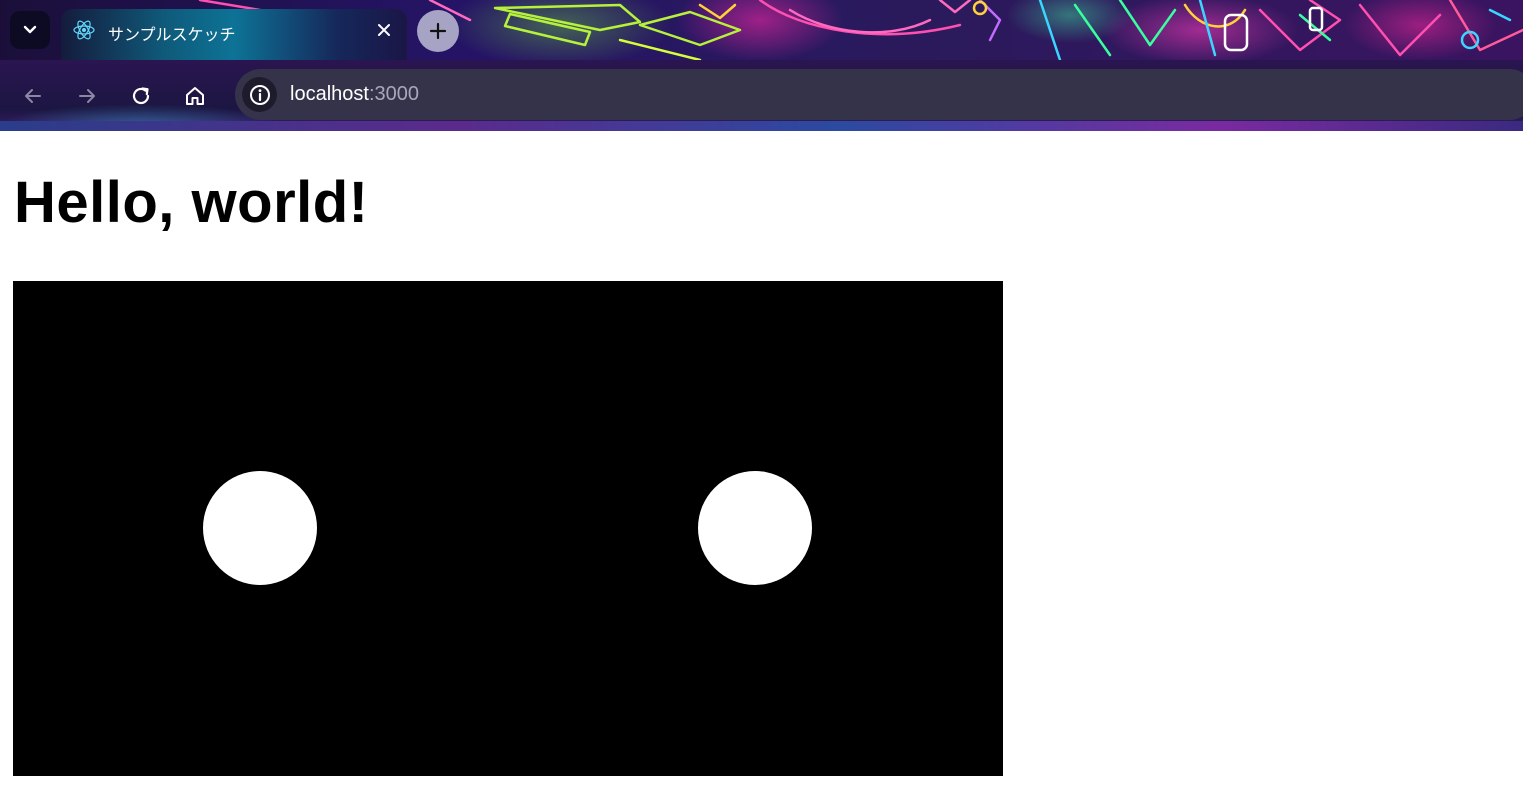  I want to click on url-host: localhost, so click(329, 94).